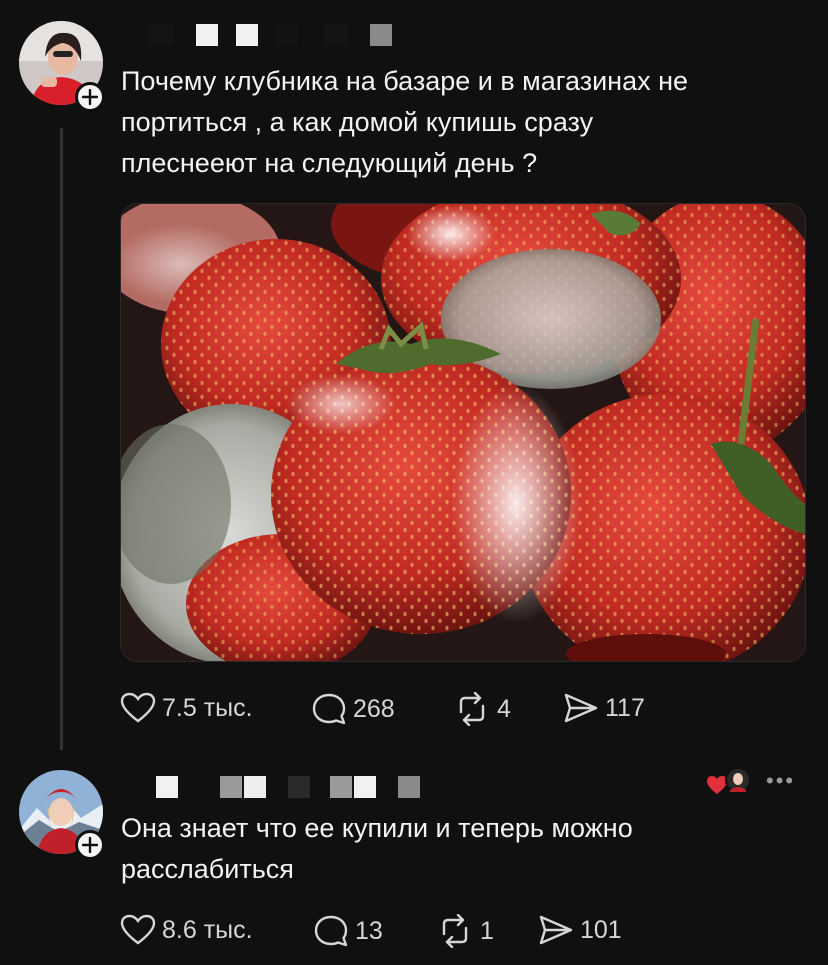 This screenshot has width=828, height=965. I want to click on repost-button: 1, so click(465, 931).